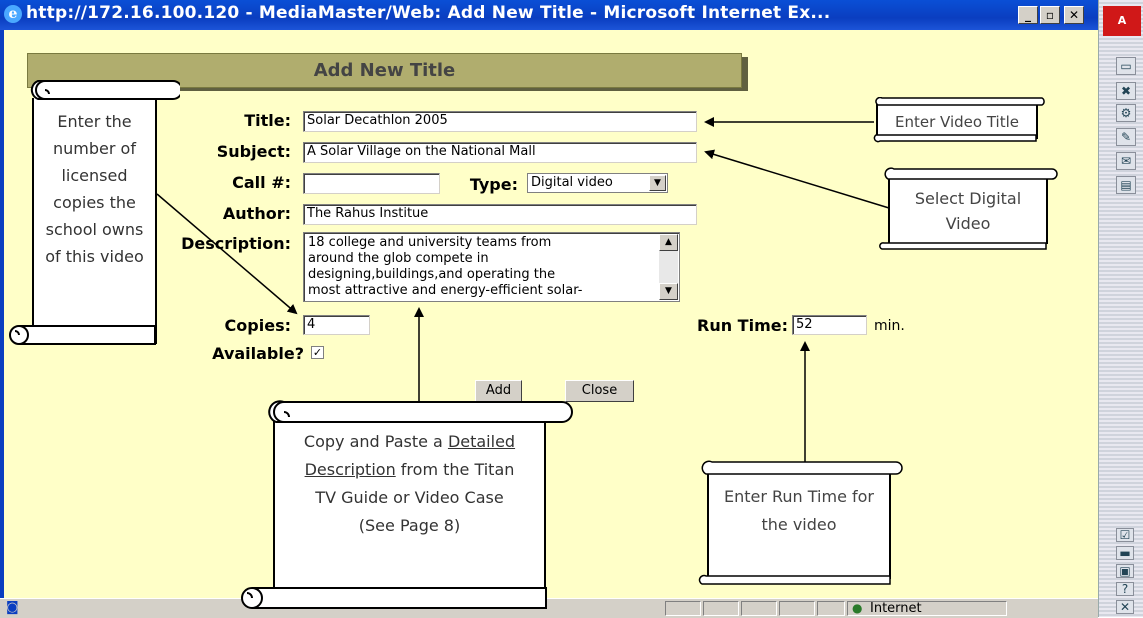 Image resolution: width=1143 pixels, height=618 pixels. What do you see at coordinates (94, 212) in the screenshot?
I see `copies-callout-curl` at bounding box center [94, 212].